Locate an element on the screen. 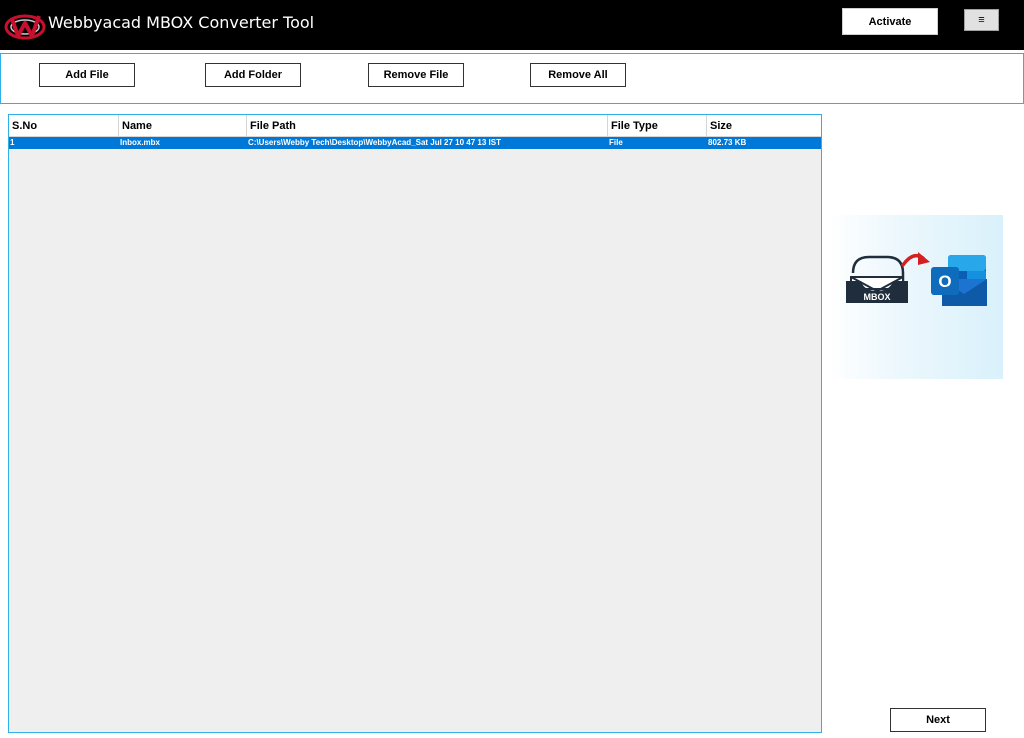 The width and height of the screenshot is (1024, 738). column-header-file-type: File Type is located at coordinates (657, 125).